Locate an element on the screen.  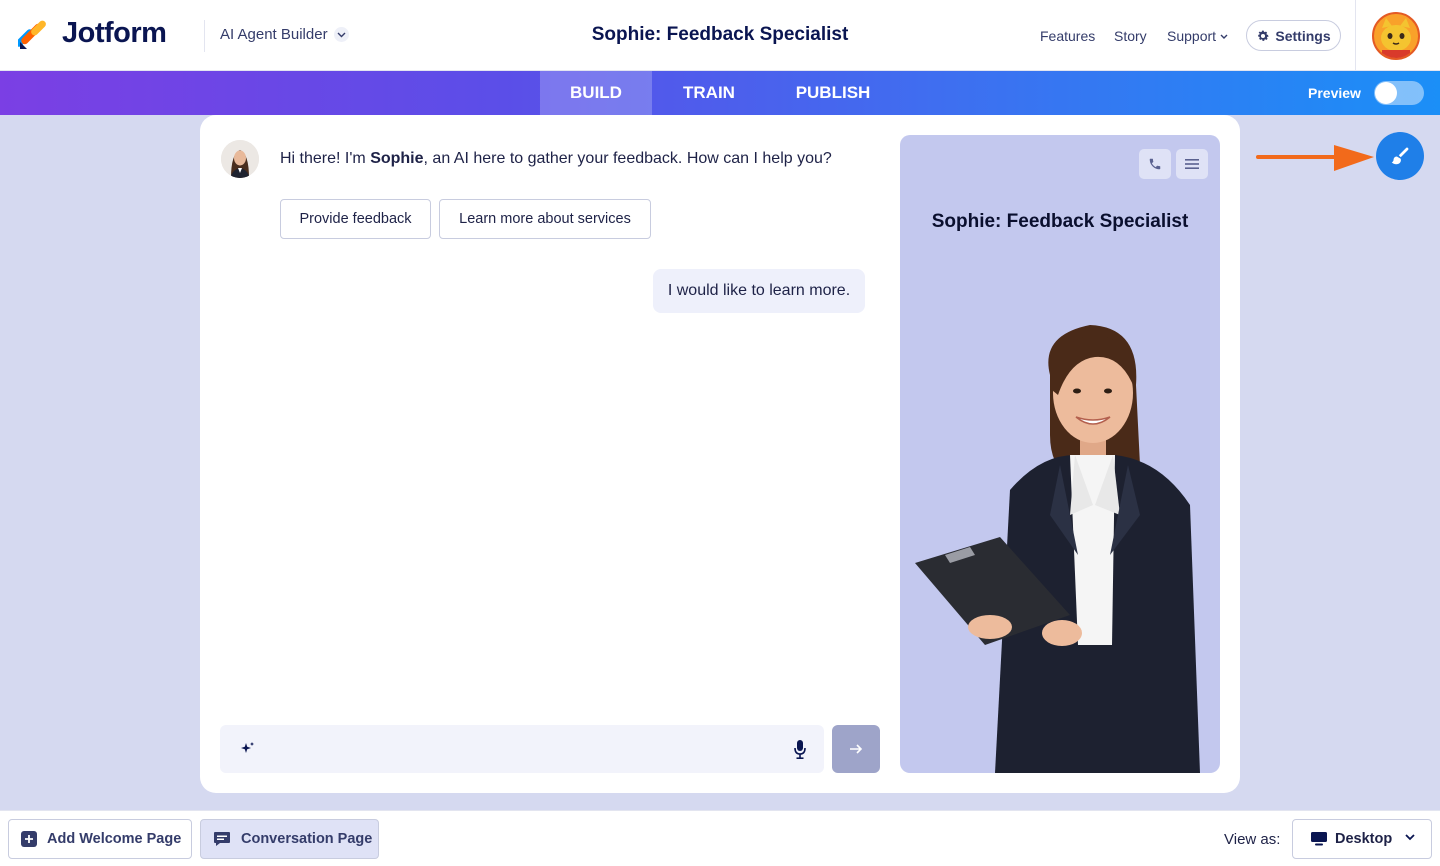
settings-label: Settings is located at coordinates (1303, 35).